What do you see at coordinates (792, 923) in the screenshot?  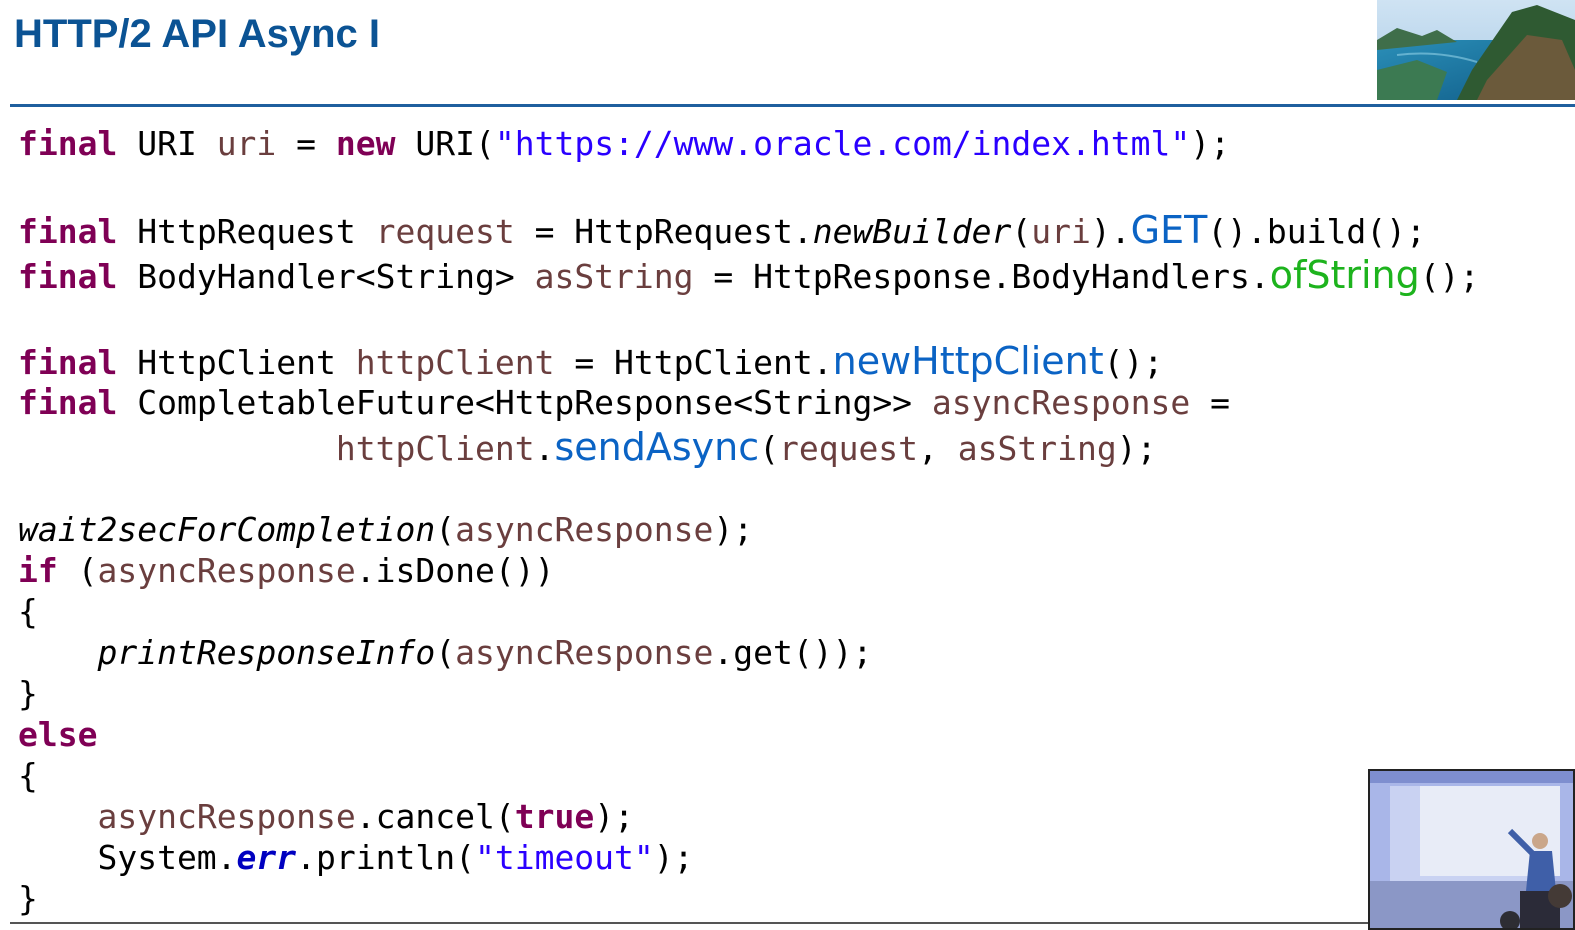 I see `bottom-divider` at bounding box center [792, 923].